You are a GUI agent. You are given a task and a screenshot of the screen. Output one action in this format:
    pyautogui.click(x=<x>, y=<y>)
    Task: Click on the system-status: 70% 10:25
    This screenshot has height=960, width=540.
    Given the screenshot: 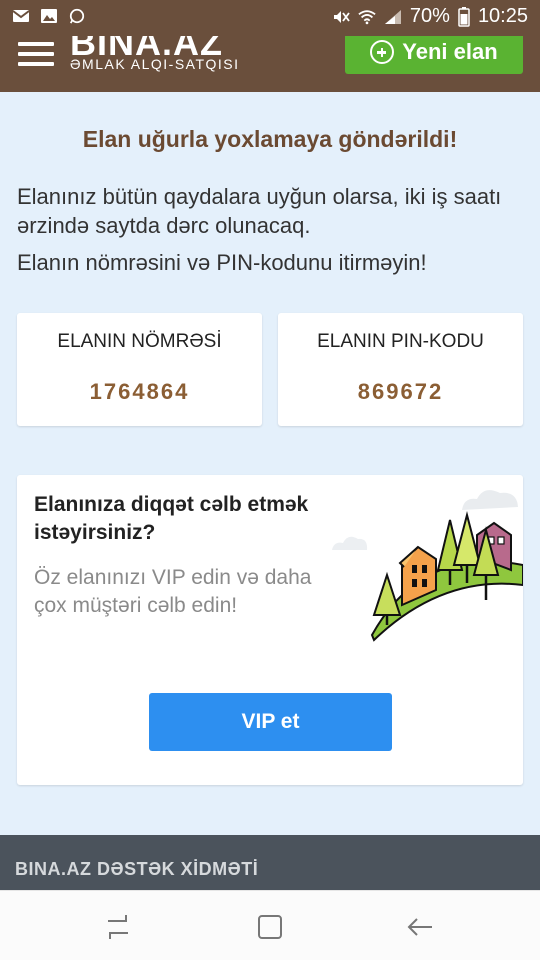 What is the action you would take?
    pyautogui.click(x=430, y=16)
    